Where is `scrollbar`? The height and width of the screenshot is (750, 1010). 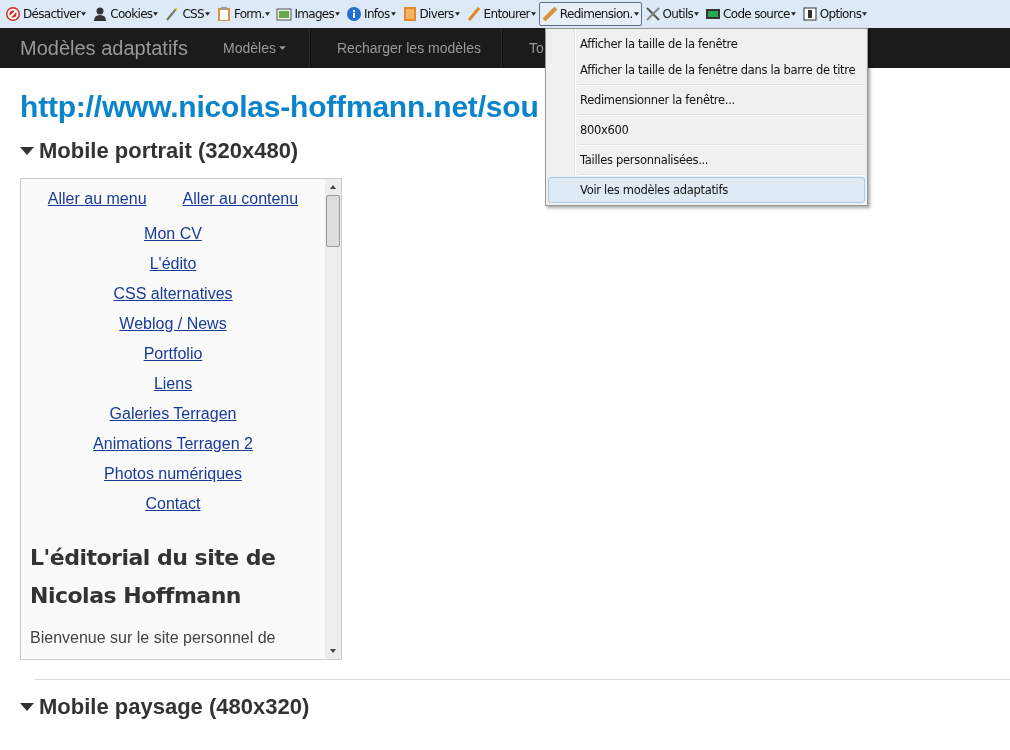 scrollbar is located at coordinates (333, 419).